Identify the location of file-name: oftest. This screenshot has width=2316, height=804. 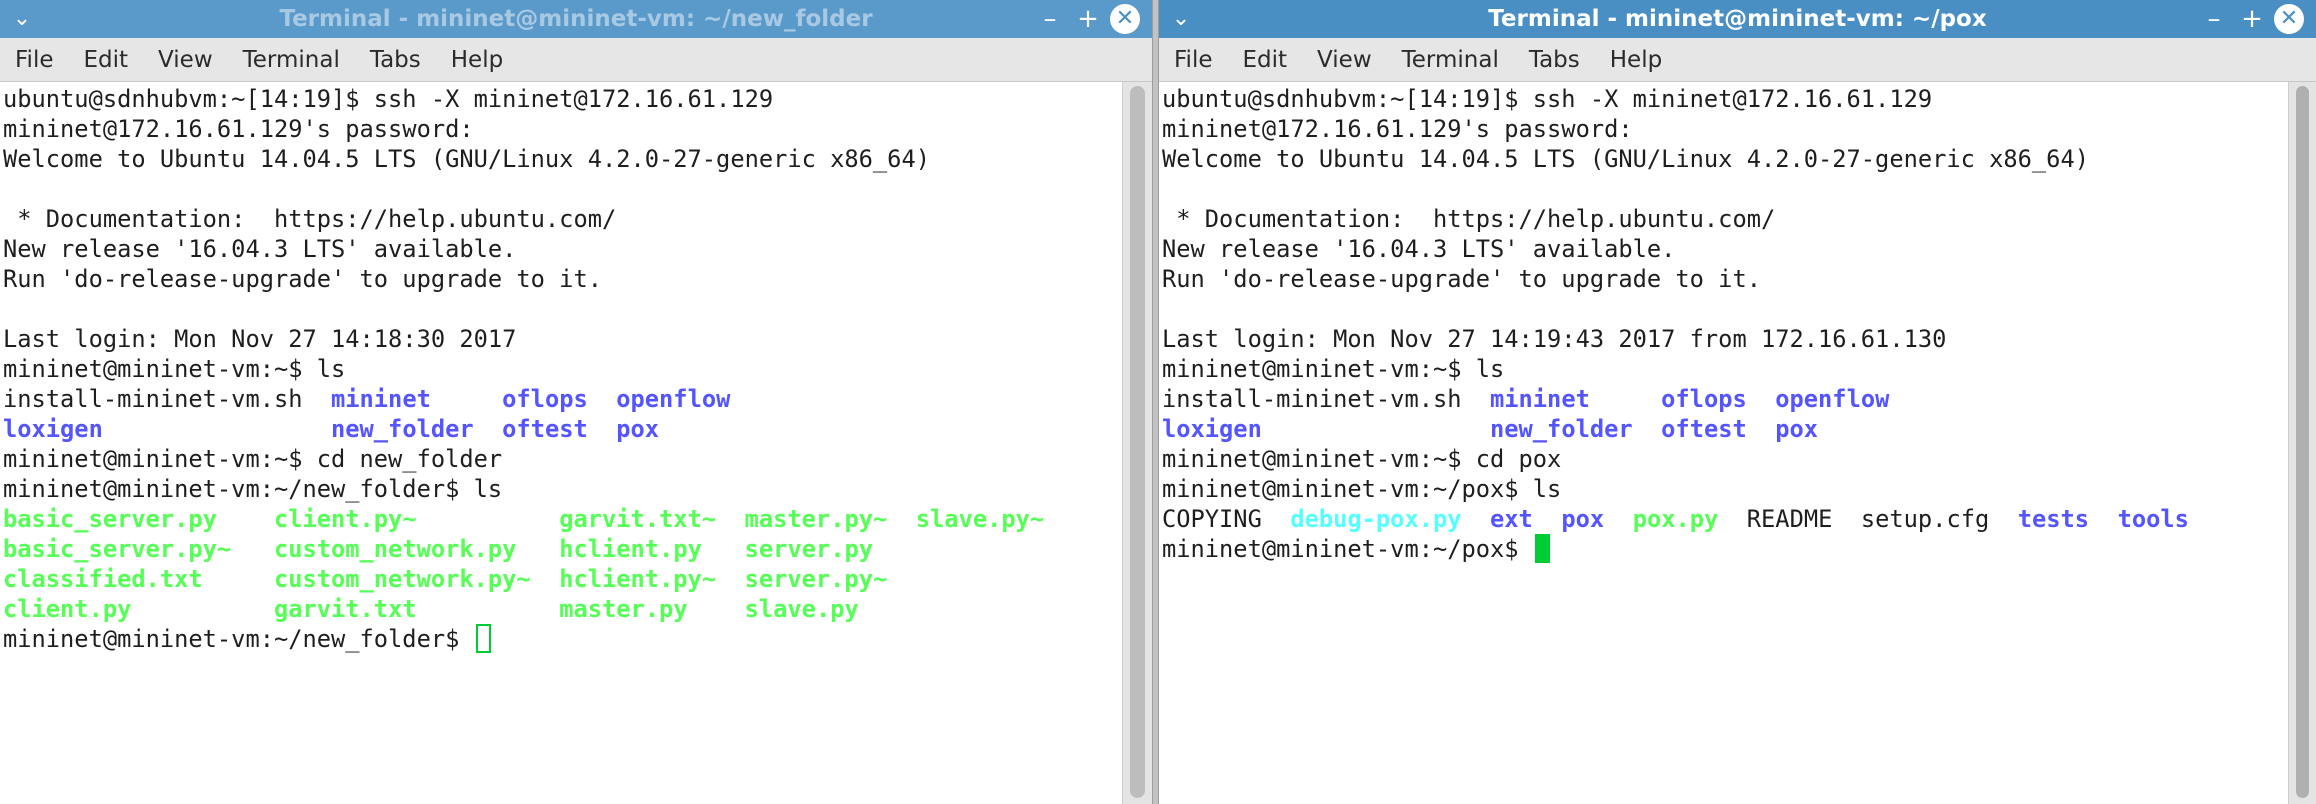
(545, 429).